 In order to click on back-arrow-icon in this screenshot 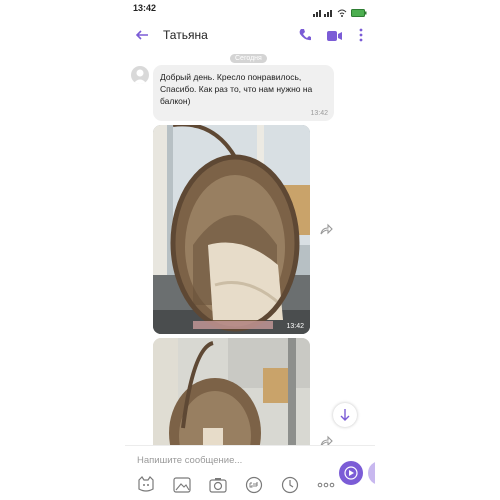, I will do `click(142, 35)`.